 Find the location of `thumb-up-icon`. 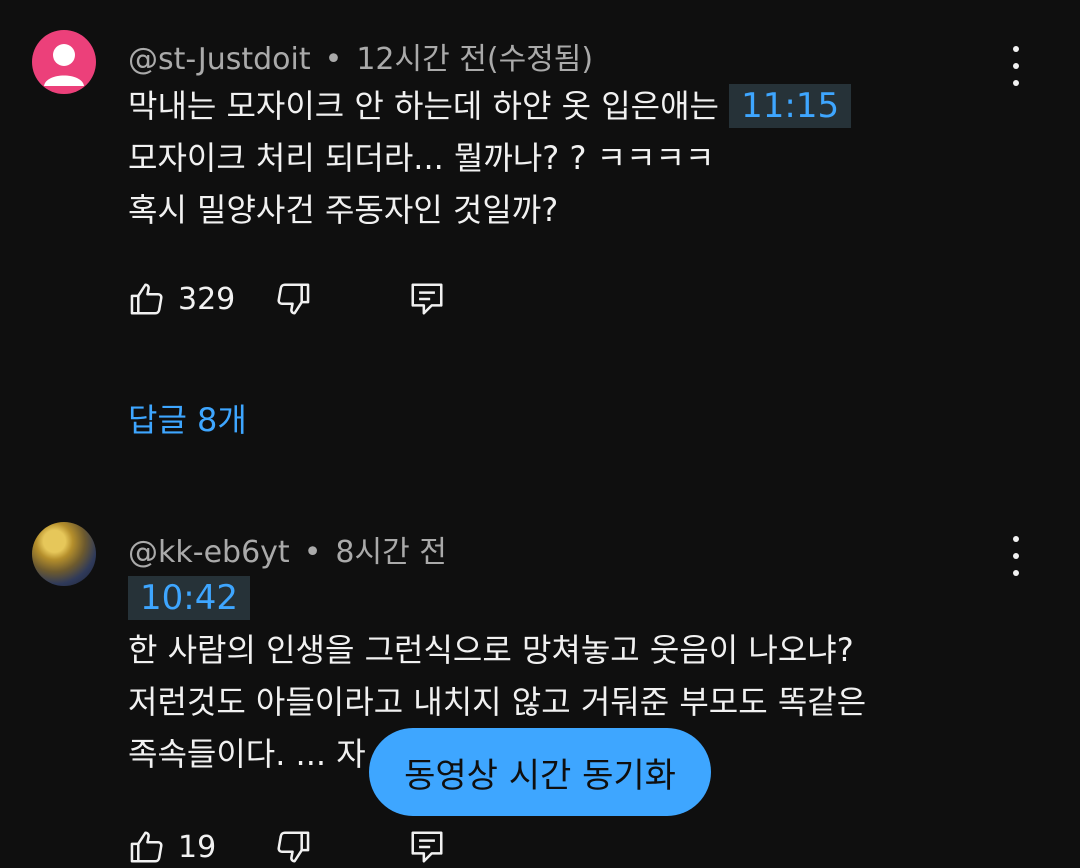

thumb-up-icon is located at coordinates (146, 847).